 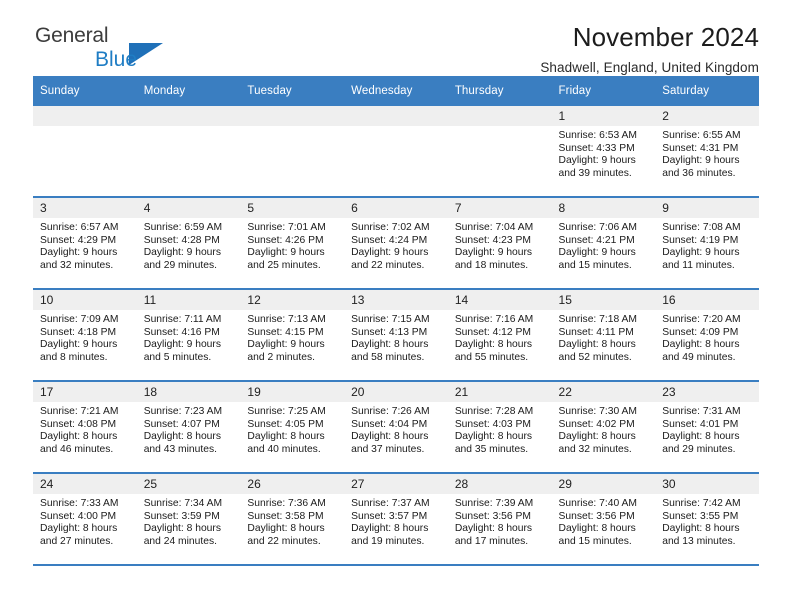 What do you see at coordinates (188, 208) in the screenshot?
I see `day-number: 4` at bounding box center [188, 208].